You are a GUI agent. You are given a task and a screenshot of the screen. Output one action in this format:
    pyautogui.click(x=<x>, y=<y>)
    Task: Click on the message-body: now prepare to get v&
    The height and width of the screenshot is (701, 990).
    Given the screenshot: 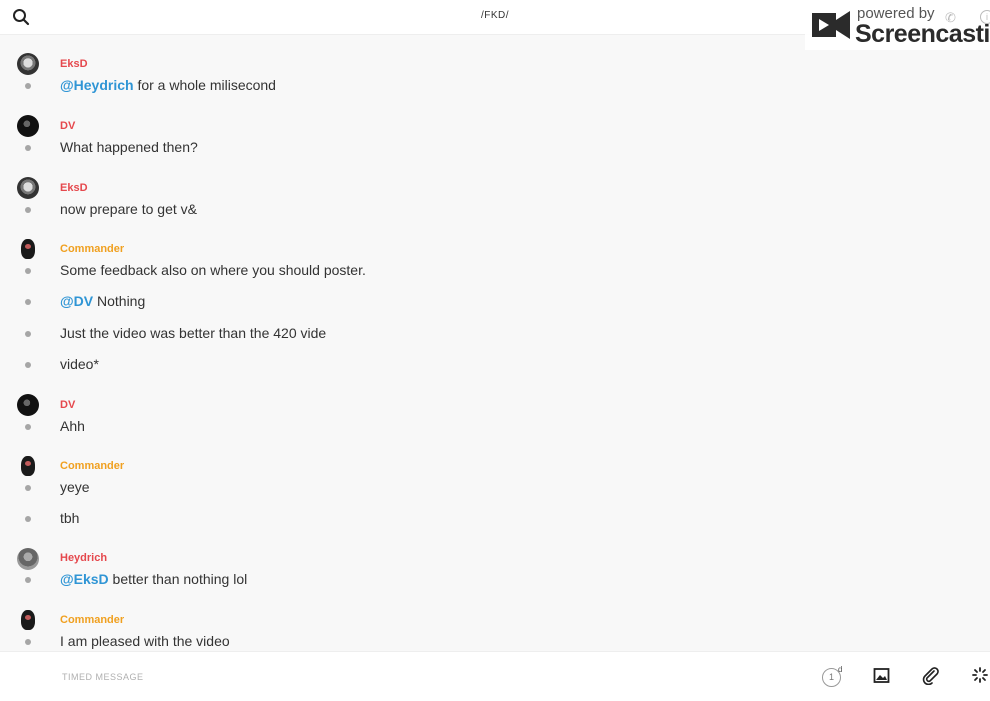 What is the action you would take?
    pyautogui.click(x=128, y=209)
    